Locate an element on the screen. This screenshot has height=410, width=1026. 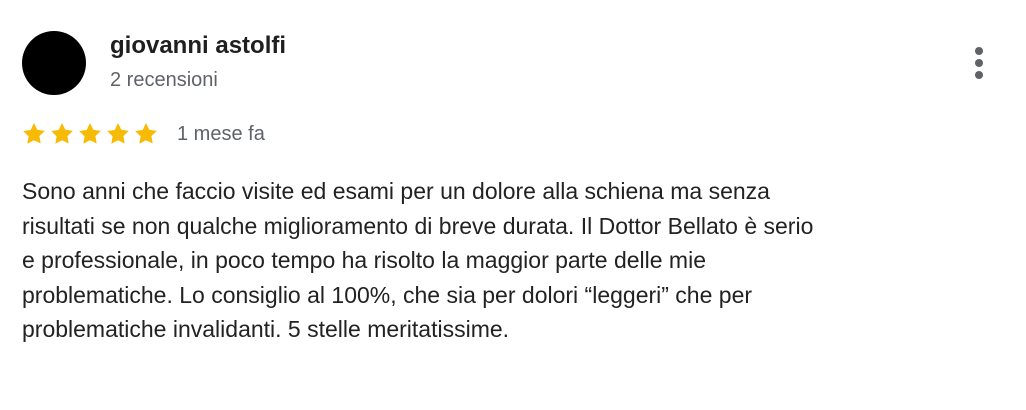
rating-row: 1 mese fa is located at coordinates (143, 134).